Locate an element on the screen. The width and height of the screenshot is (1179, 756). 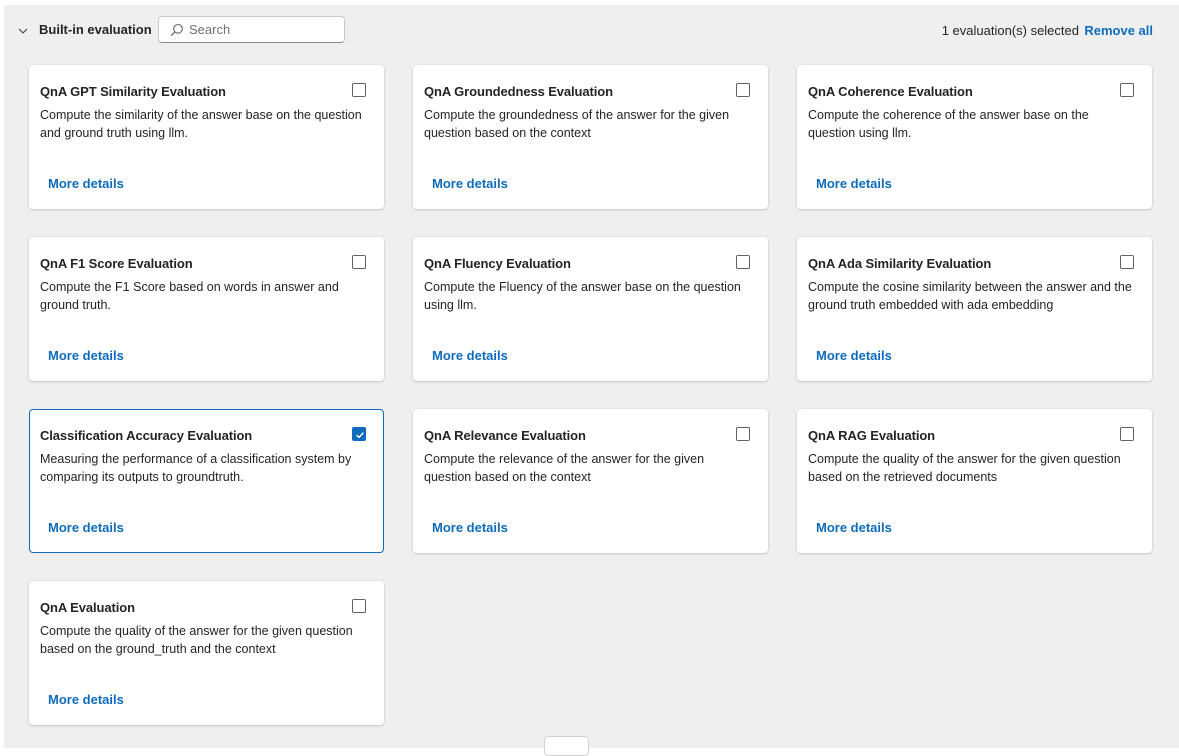
search-box is located at coordinates (251, 29).